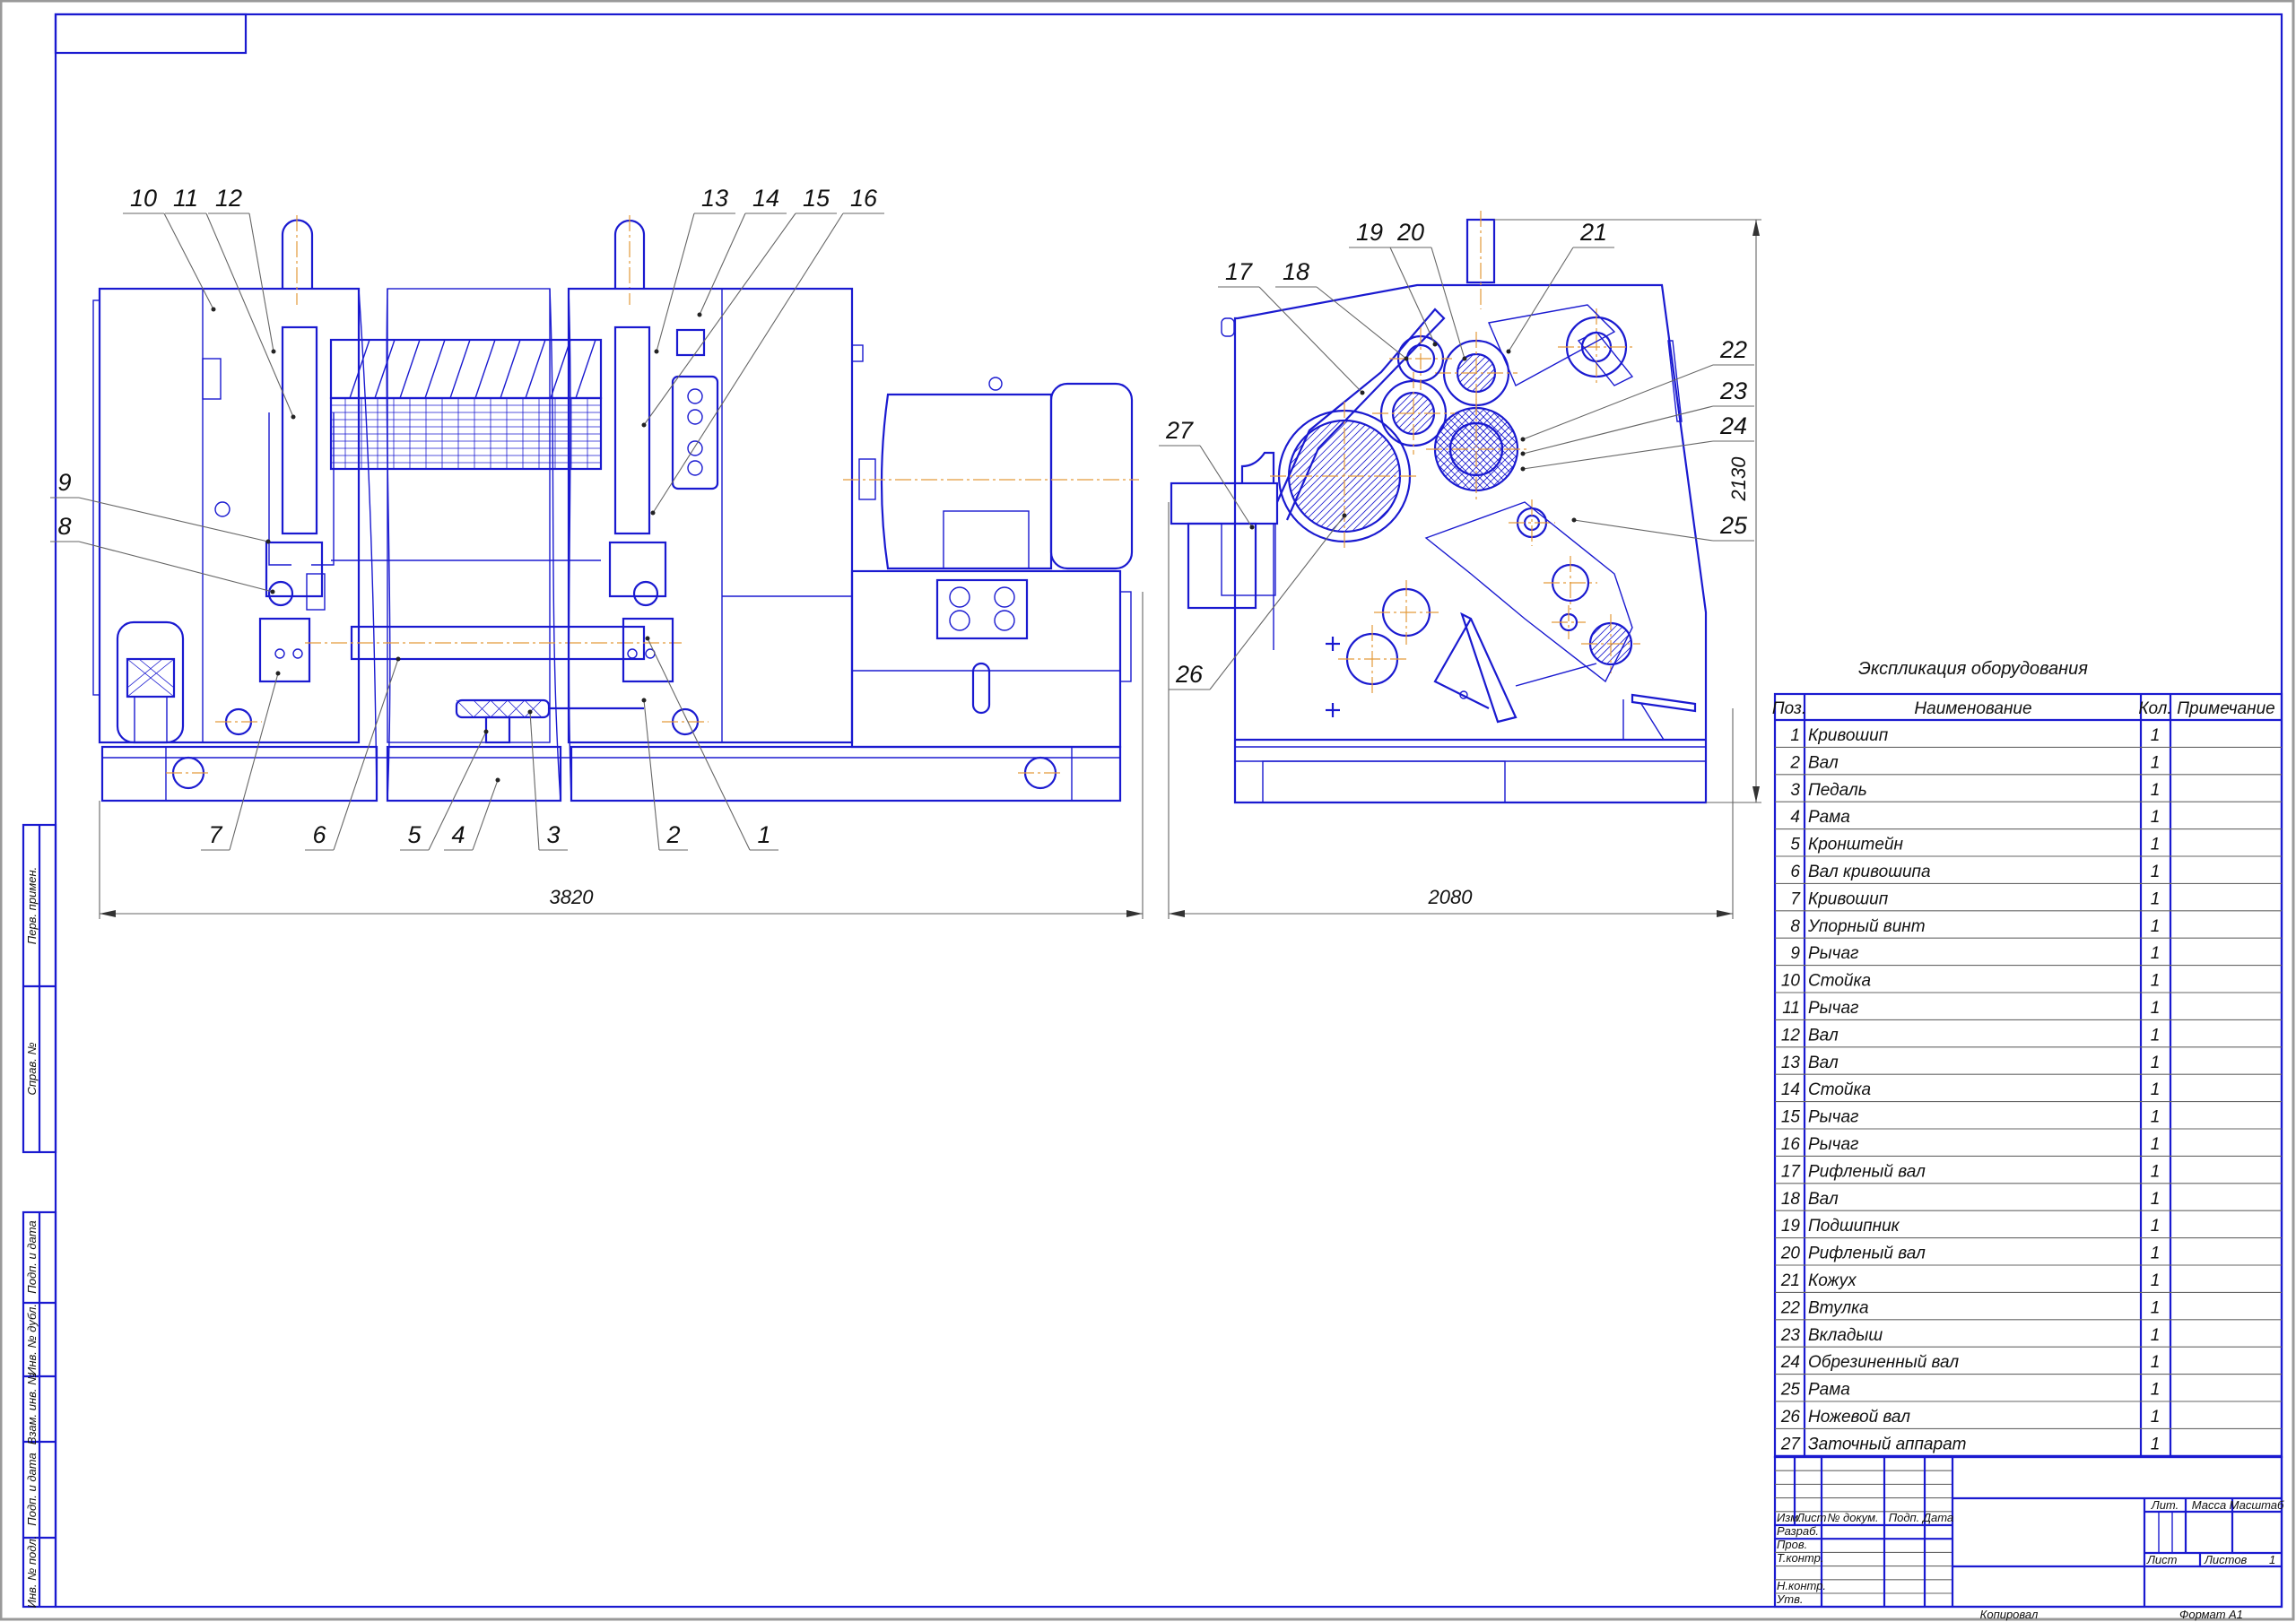 The height and width of the screenshot is (1622, 2296). Describe the element at coordinates (1532, 522) in the screenshot. I see `lower-roll-b` at that location.